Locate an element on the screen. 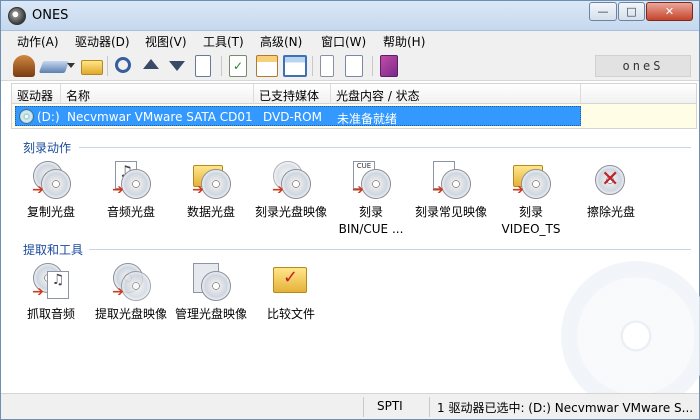 This screenshot has width=700, height=420. audio-disc-icon: ♫ ➔ is located at coordinates (131, 182).